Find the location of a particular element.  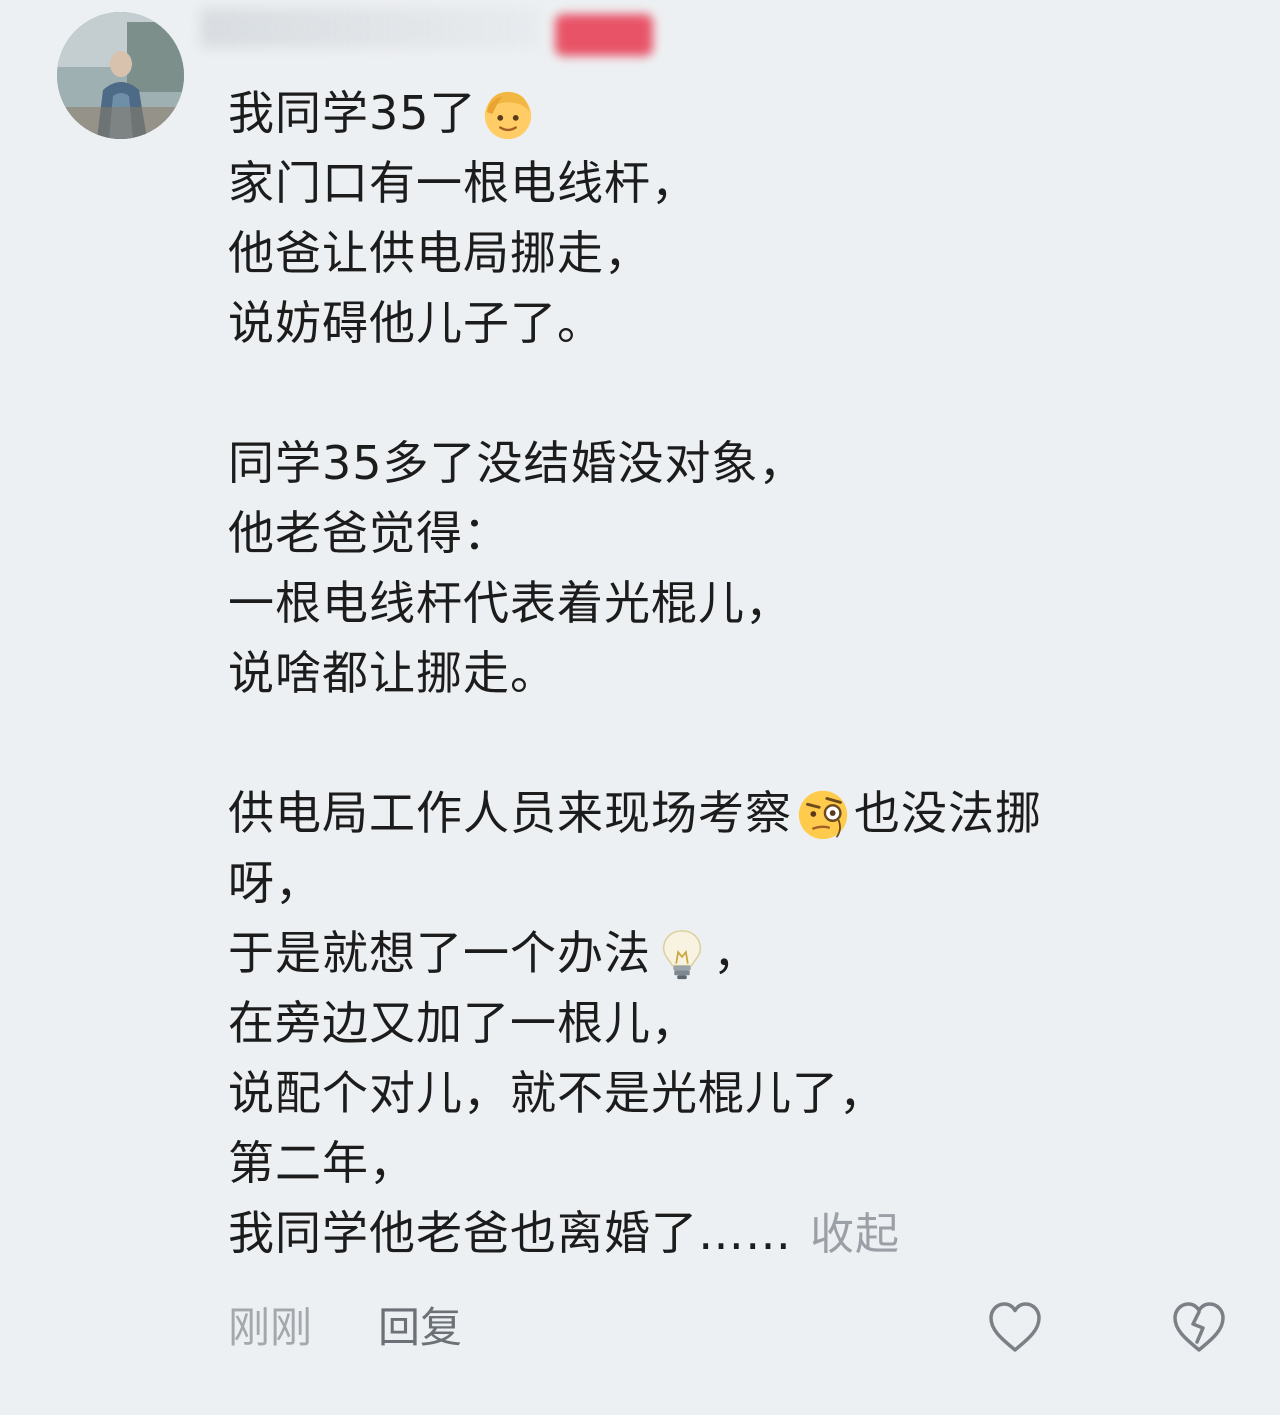

comment-text: 于是就想了一个办法 is located at coordinates (439, 953).